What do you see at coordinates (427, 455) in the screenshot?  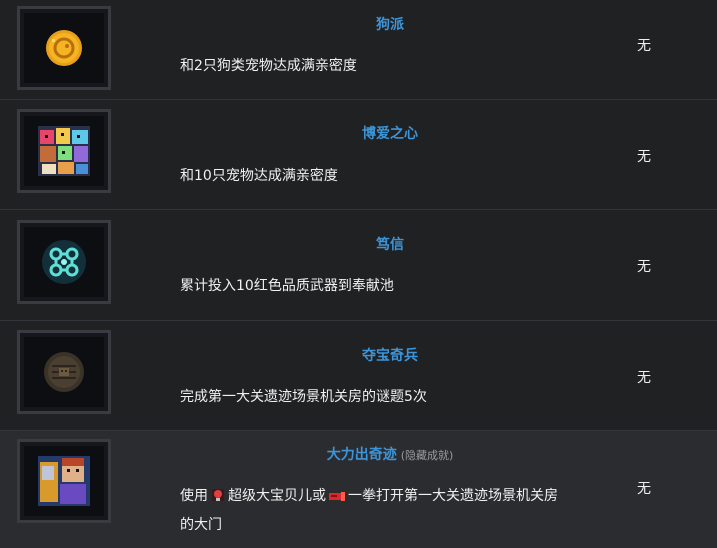 I see `hidden-achievement-tag: (隐藏成就)` at bounding box center [427, 455].